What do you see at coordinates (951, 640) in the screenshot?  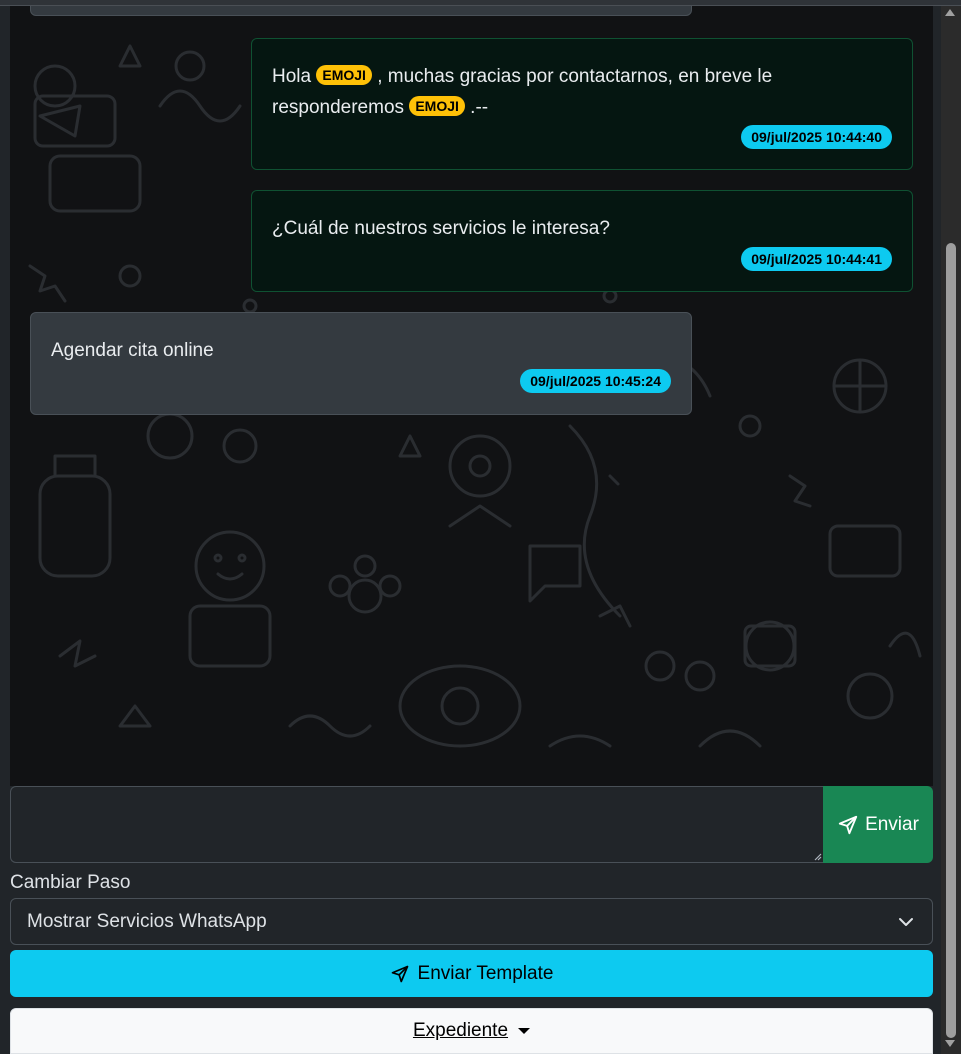 I see `scrollbar-thumb` at bounding box center [951, 640].